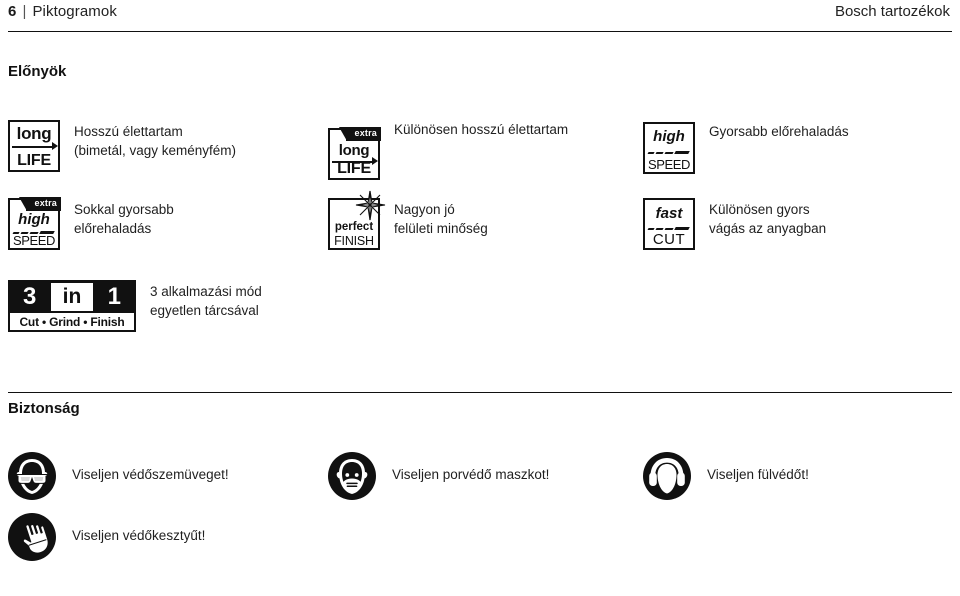  What do you see at coordinates (44, 408) in the screenshot?
I see `section-title-safety: Biztonság` at bounding box center [44, 408].